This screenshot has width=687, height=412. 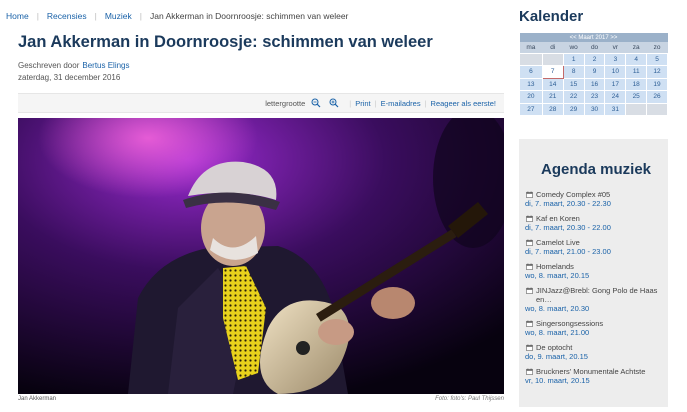 What do you see at coordinates (569, 323) in the screenshot?
I see `agenda-event-title: Singersongsessions` at bounding box center [569, 323].